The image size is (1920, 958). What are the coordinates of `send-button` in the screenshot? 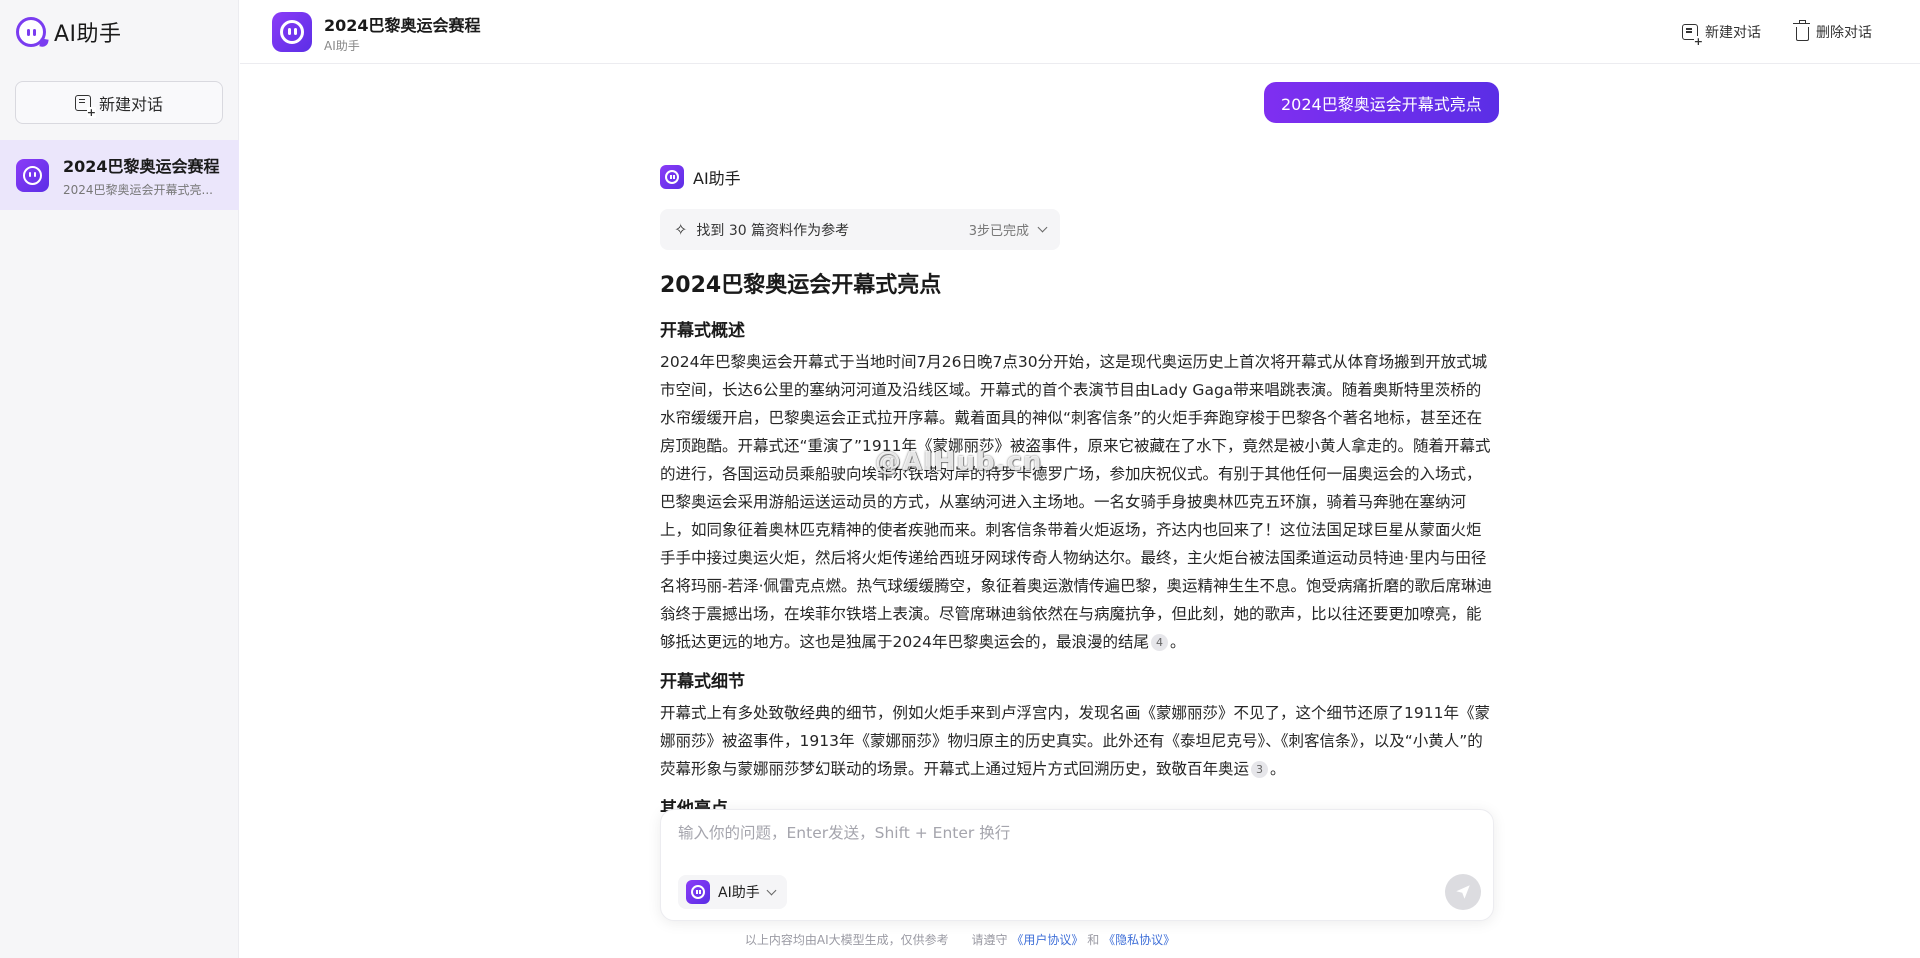 It's located at (1463, 892).